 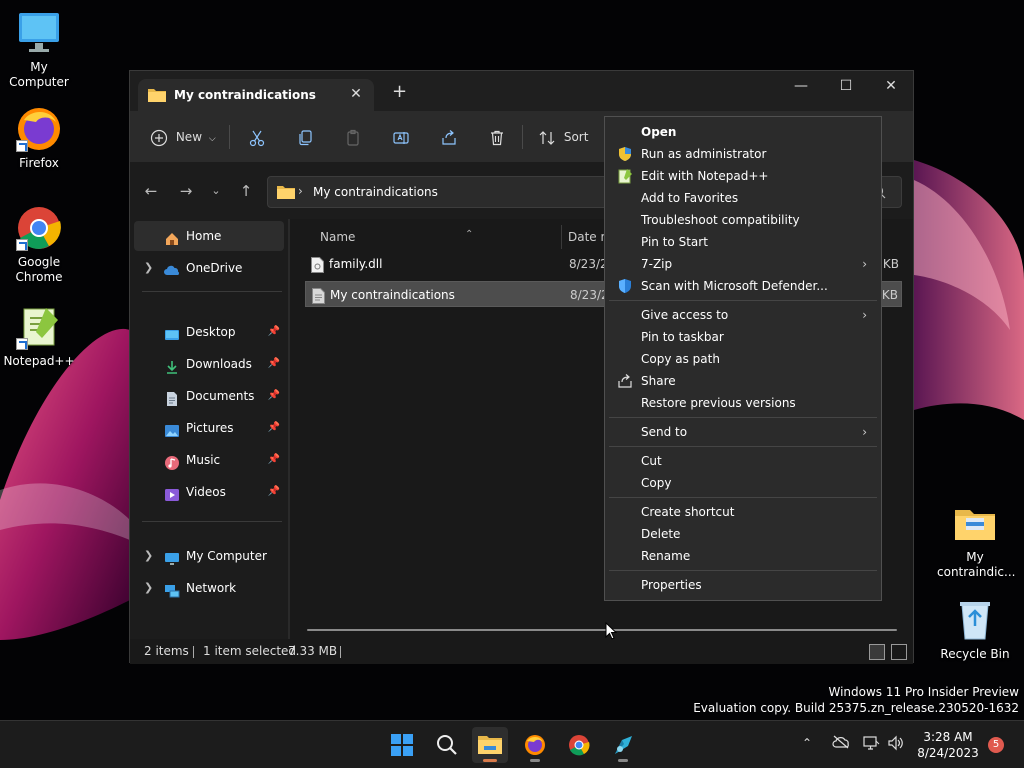 I want to click on nav-item-onedrive: ❯ OneDrive, so click(x=209, y=268).